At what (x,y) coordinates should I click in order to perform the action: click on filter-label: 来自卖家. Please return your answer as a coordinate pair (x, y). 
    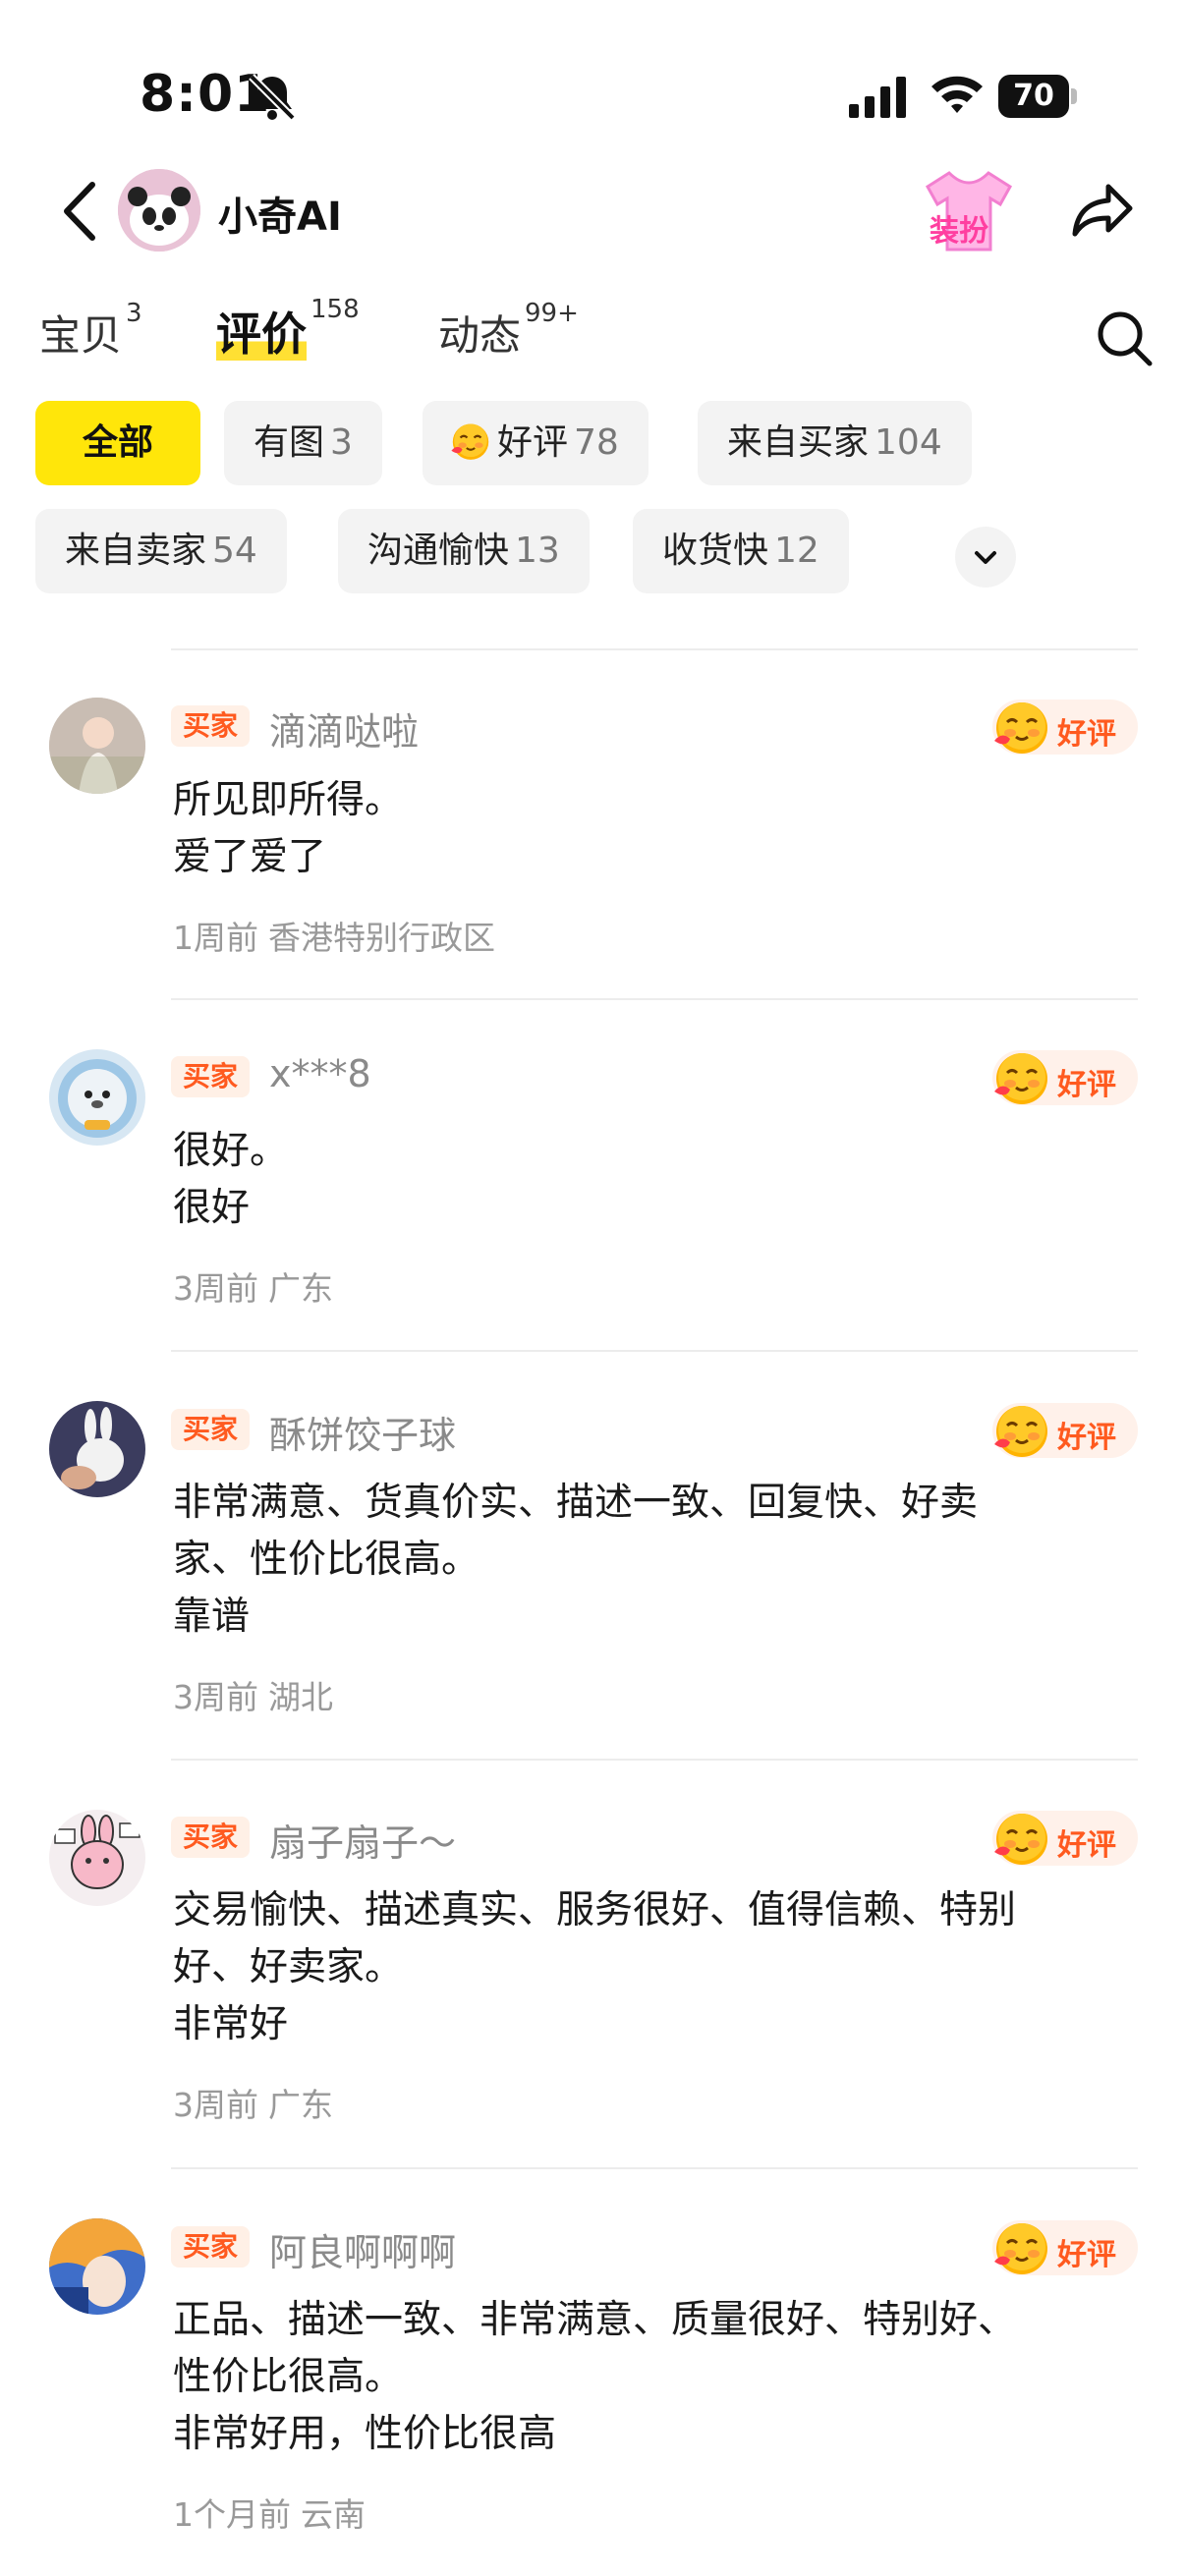
    Looking at the image, I should click on (136, 551).